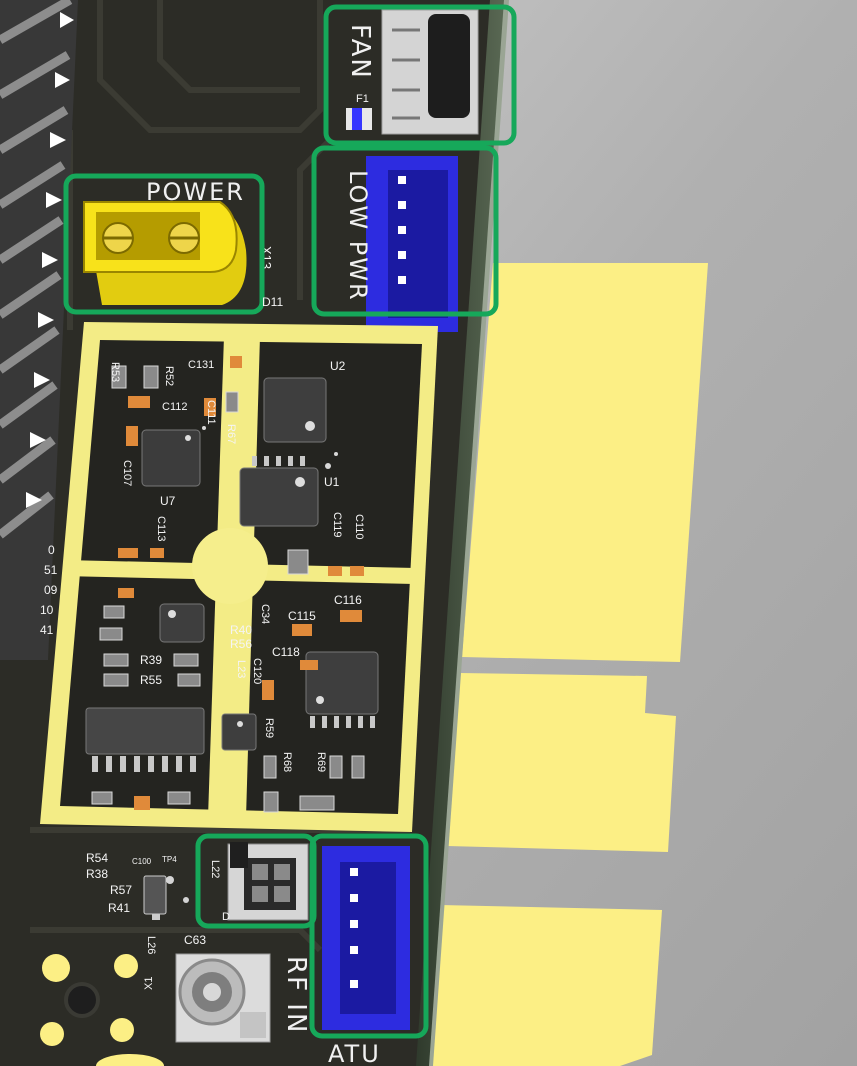 The height and width of the screenshot is (1066, 857). What do you see at coordinates (195, 940) in the screenshot?
I see `svg-text: C63` at bounding box center [195, 940].